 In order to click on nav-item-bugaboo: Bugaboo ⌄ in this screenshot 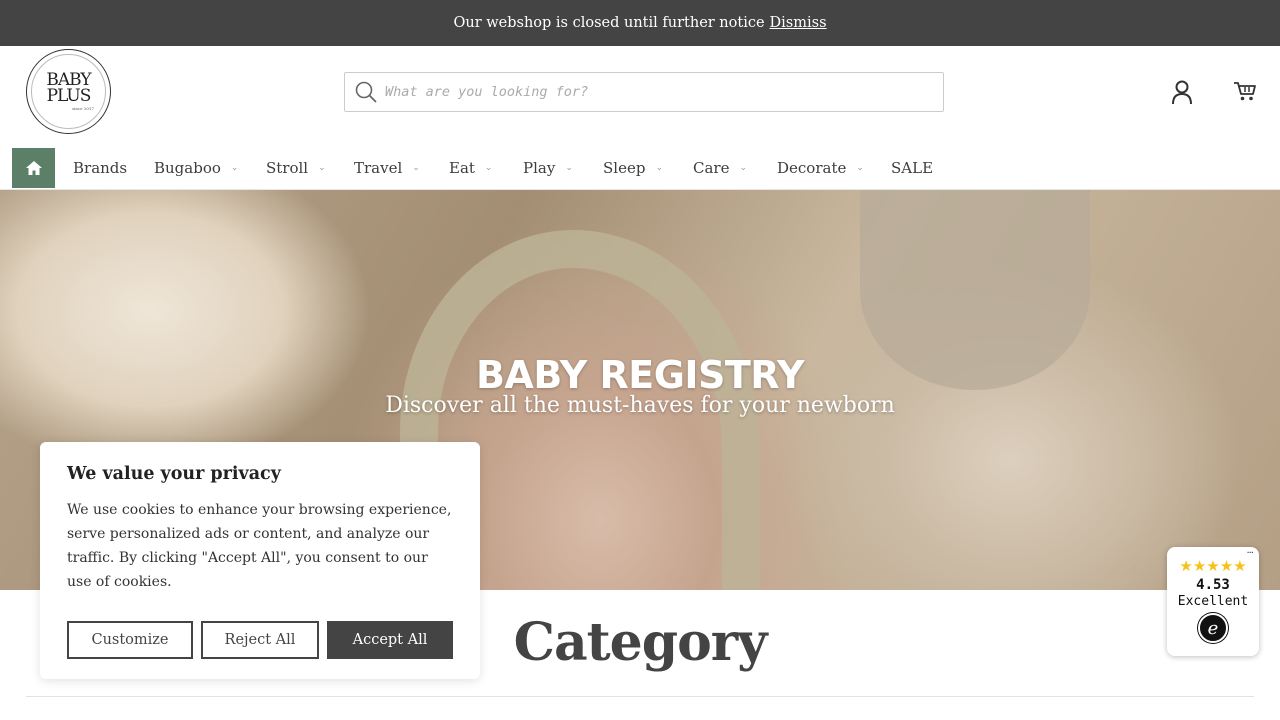, I will do `click(196, 168)`.